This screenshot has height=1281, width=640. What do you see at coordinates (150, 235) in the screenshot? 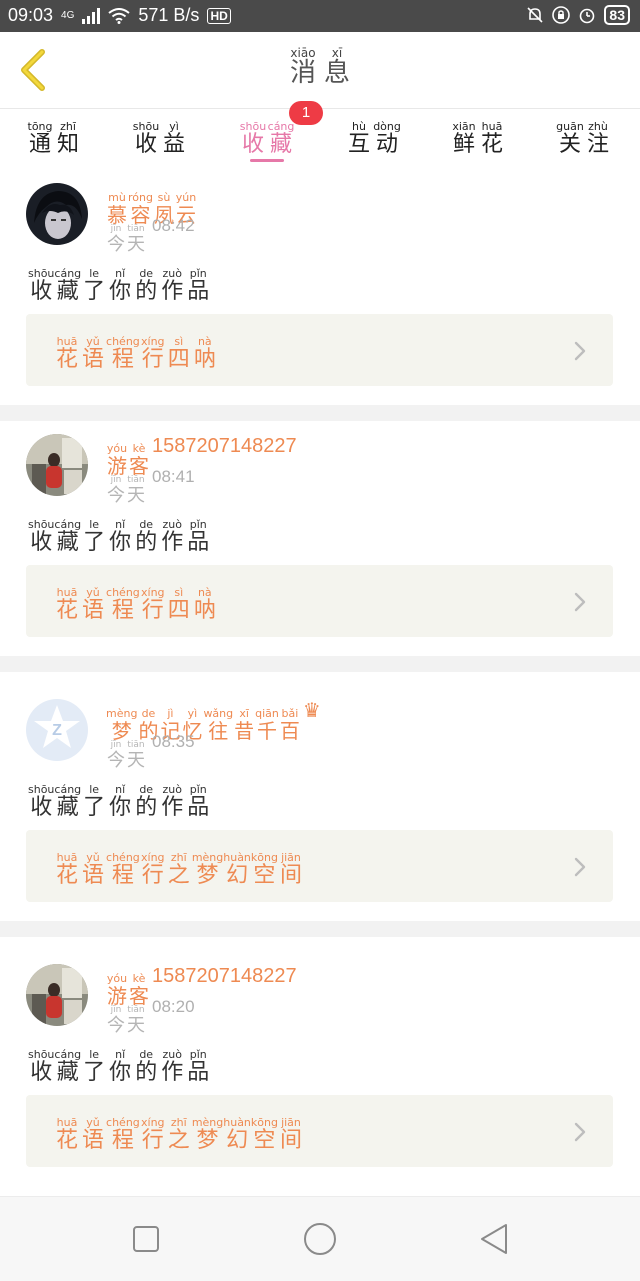
I see `message-time: jīn 今 tiān 天 08:42` at bounding box center [150, 235].